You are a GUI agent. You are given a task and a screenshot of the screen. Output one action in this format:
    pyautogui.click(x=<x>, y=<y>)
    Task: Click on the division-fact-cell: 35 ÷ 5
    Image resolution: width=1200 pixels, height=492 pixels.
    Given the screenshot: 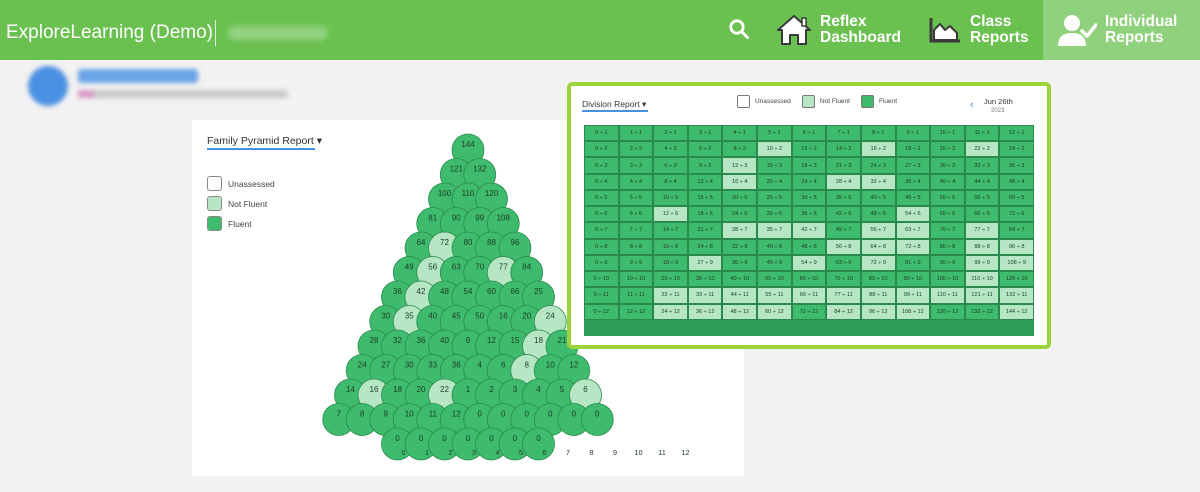 What is the action you would take?
    pyautogui.click(x=843, y=198)
    